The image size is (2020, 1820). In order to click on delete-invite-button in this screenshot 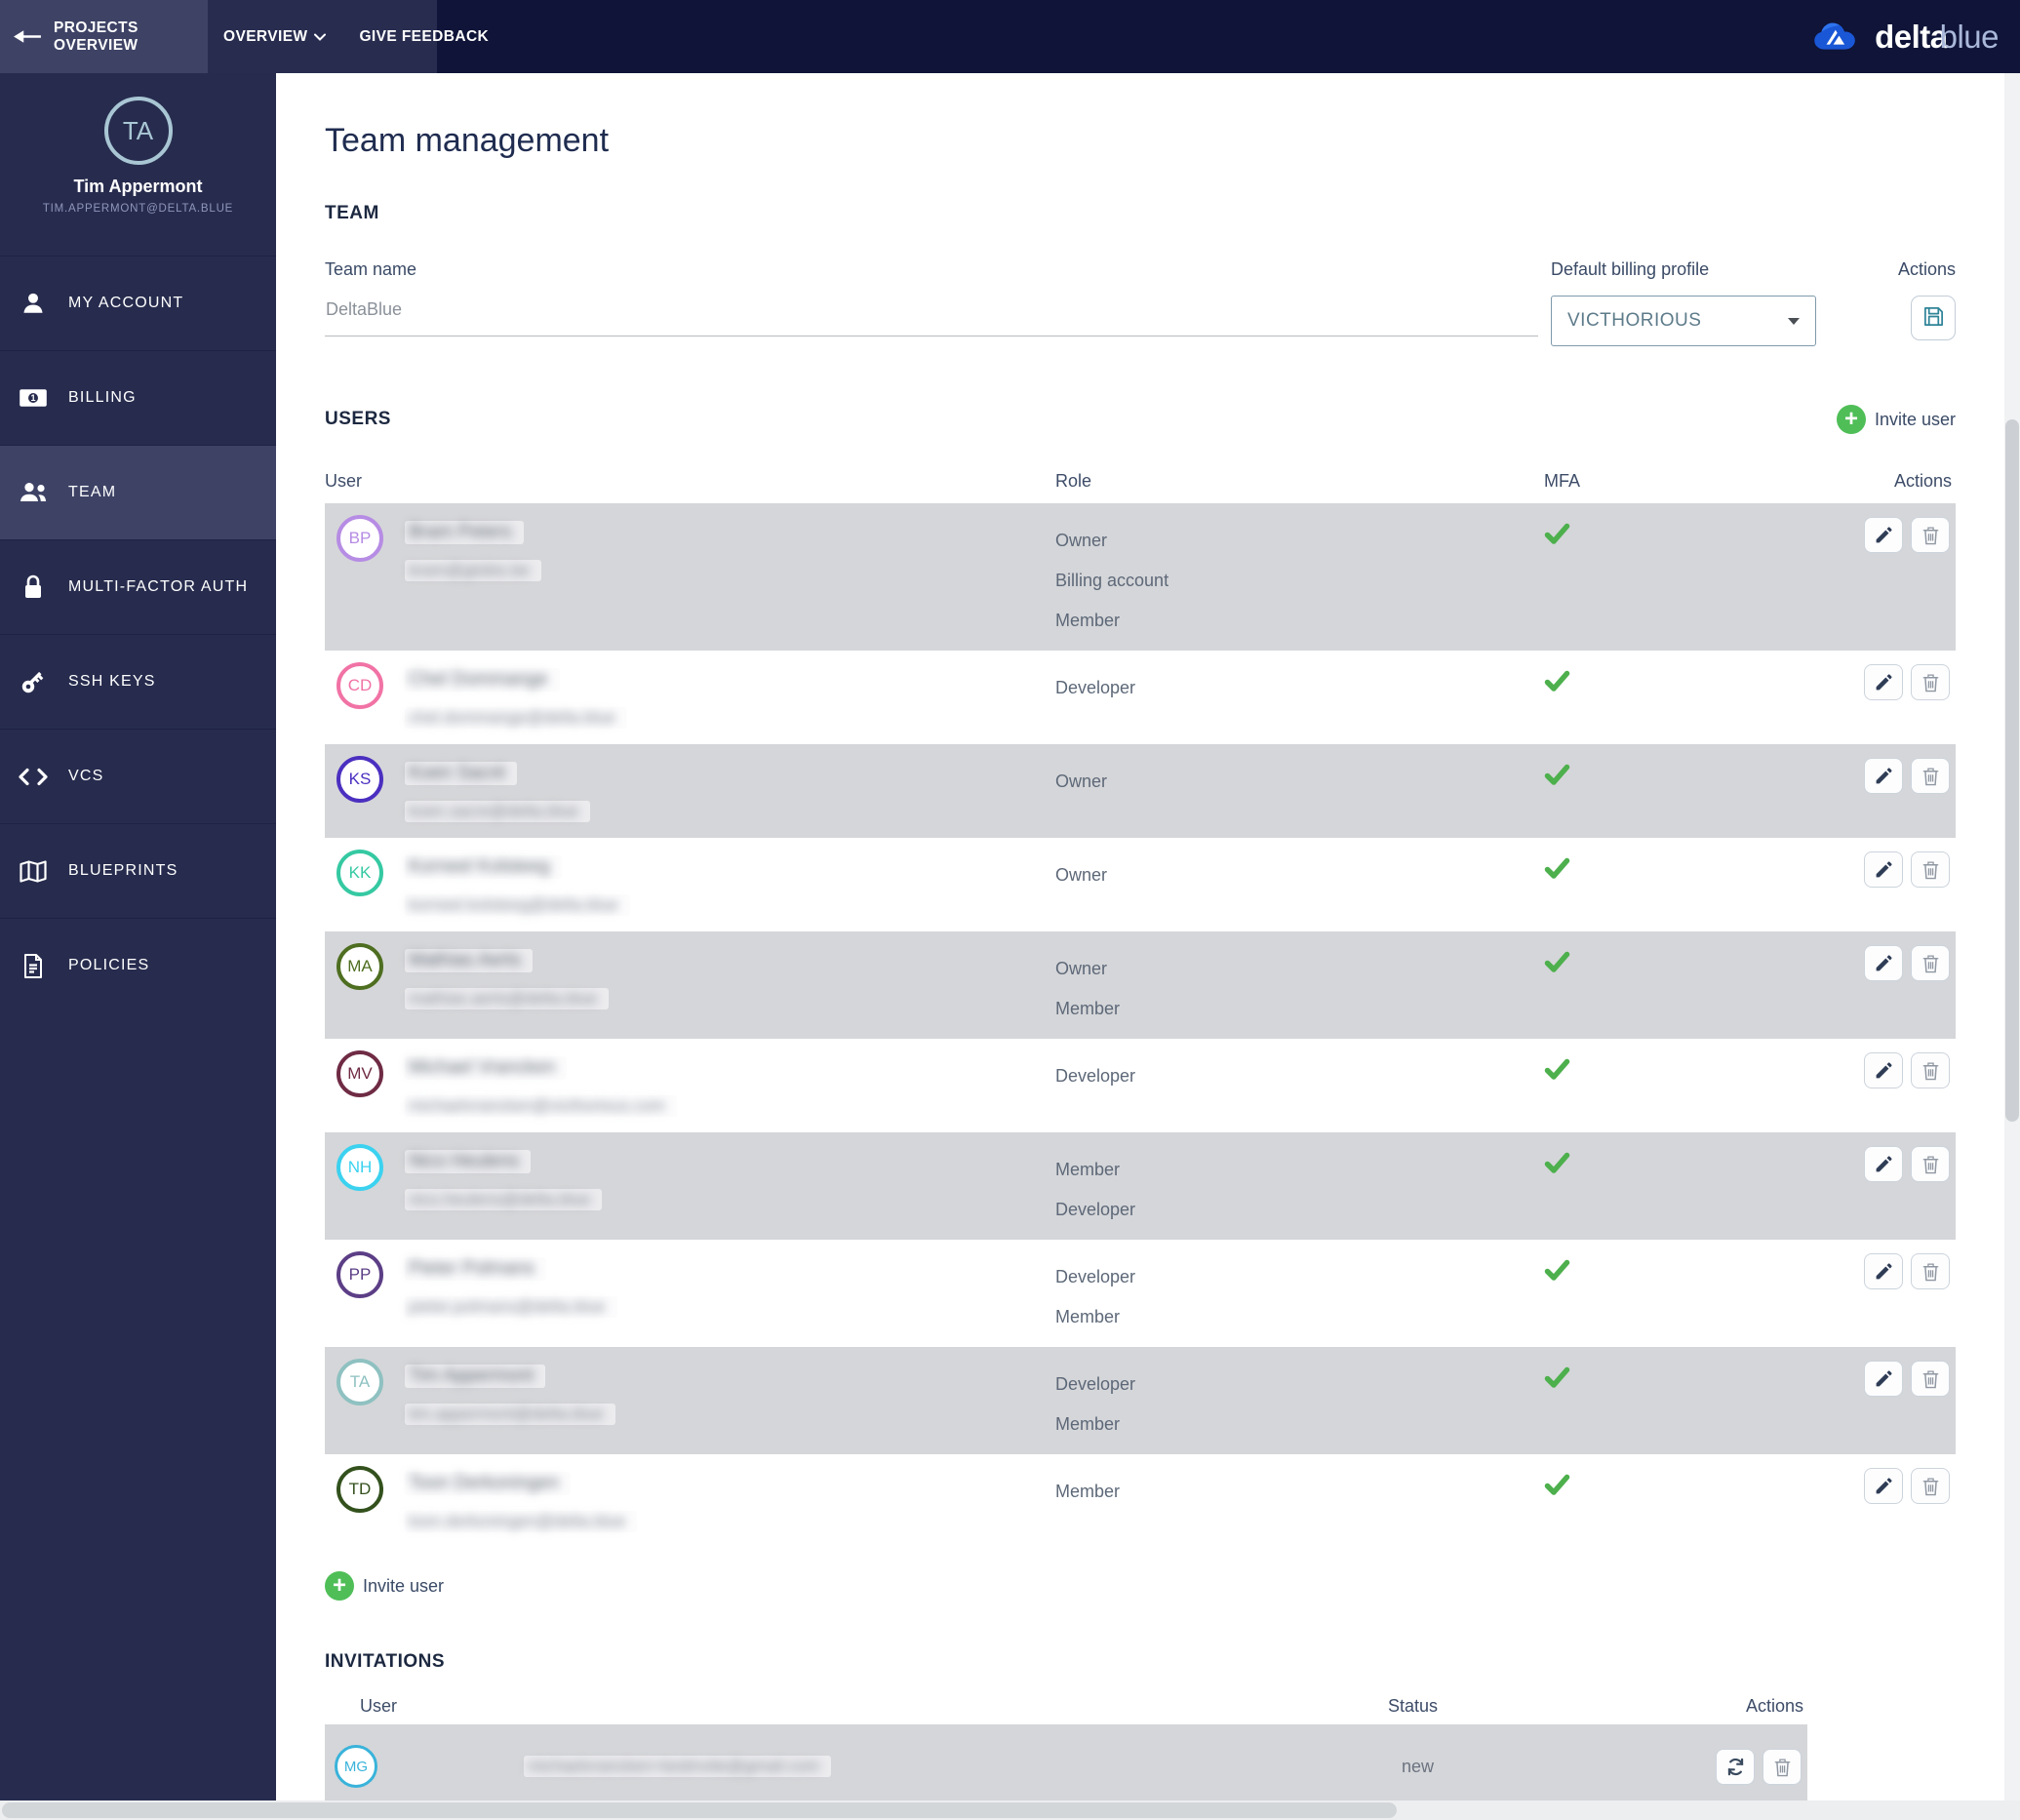, I will do `click(1782, 1766)`.